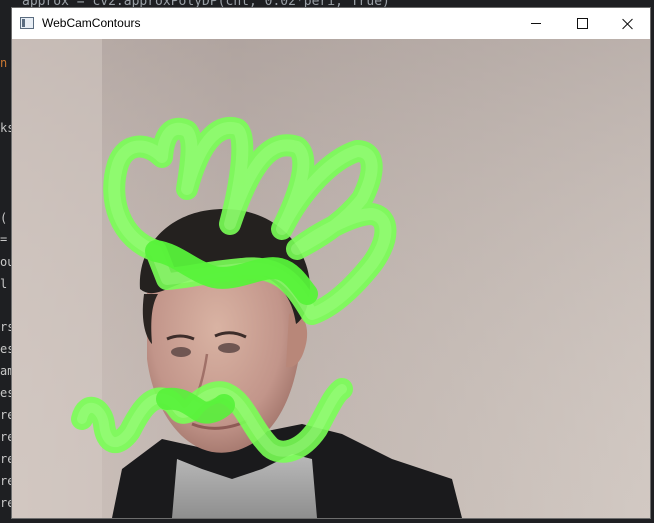 This screenshot has height=523, width=654. I want to click on app-window-icon, so click(27, 23).